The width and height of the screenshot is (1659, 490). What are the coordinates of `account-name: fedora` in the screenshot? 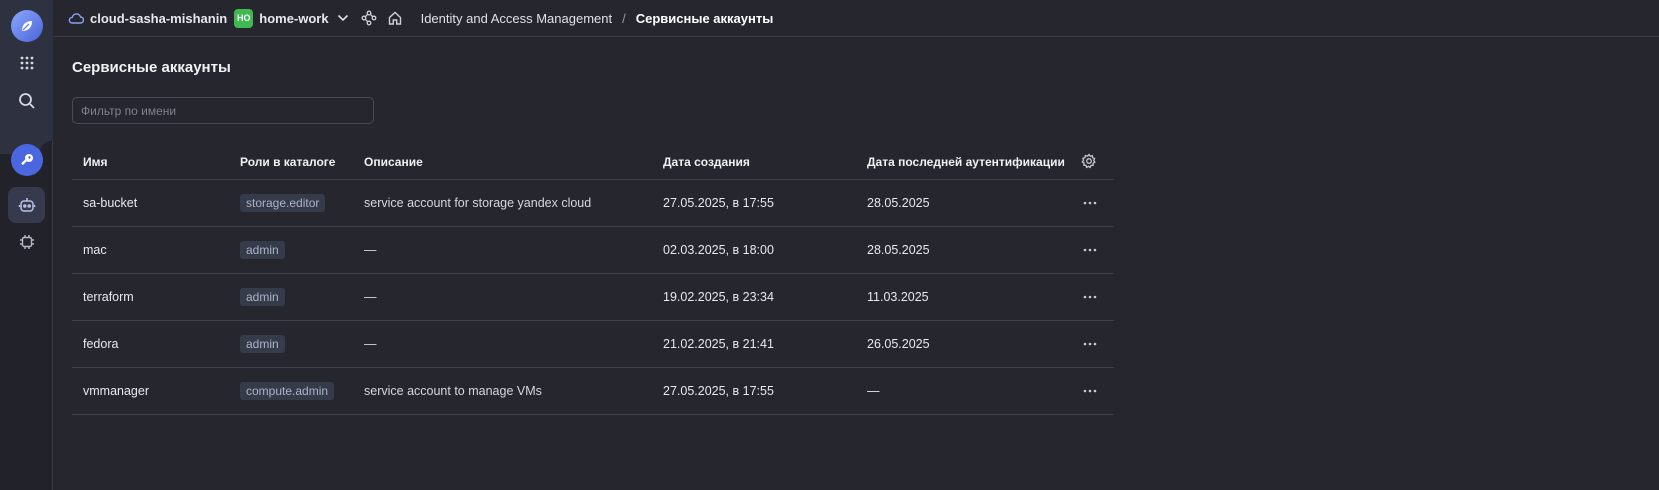 It's located at (100, 344).